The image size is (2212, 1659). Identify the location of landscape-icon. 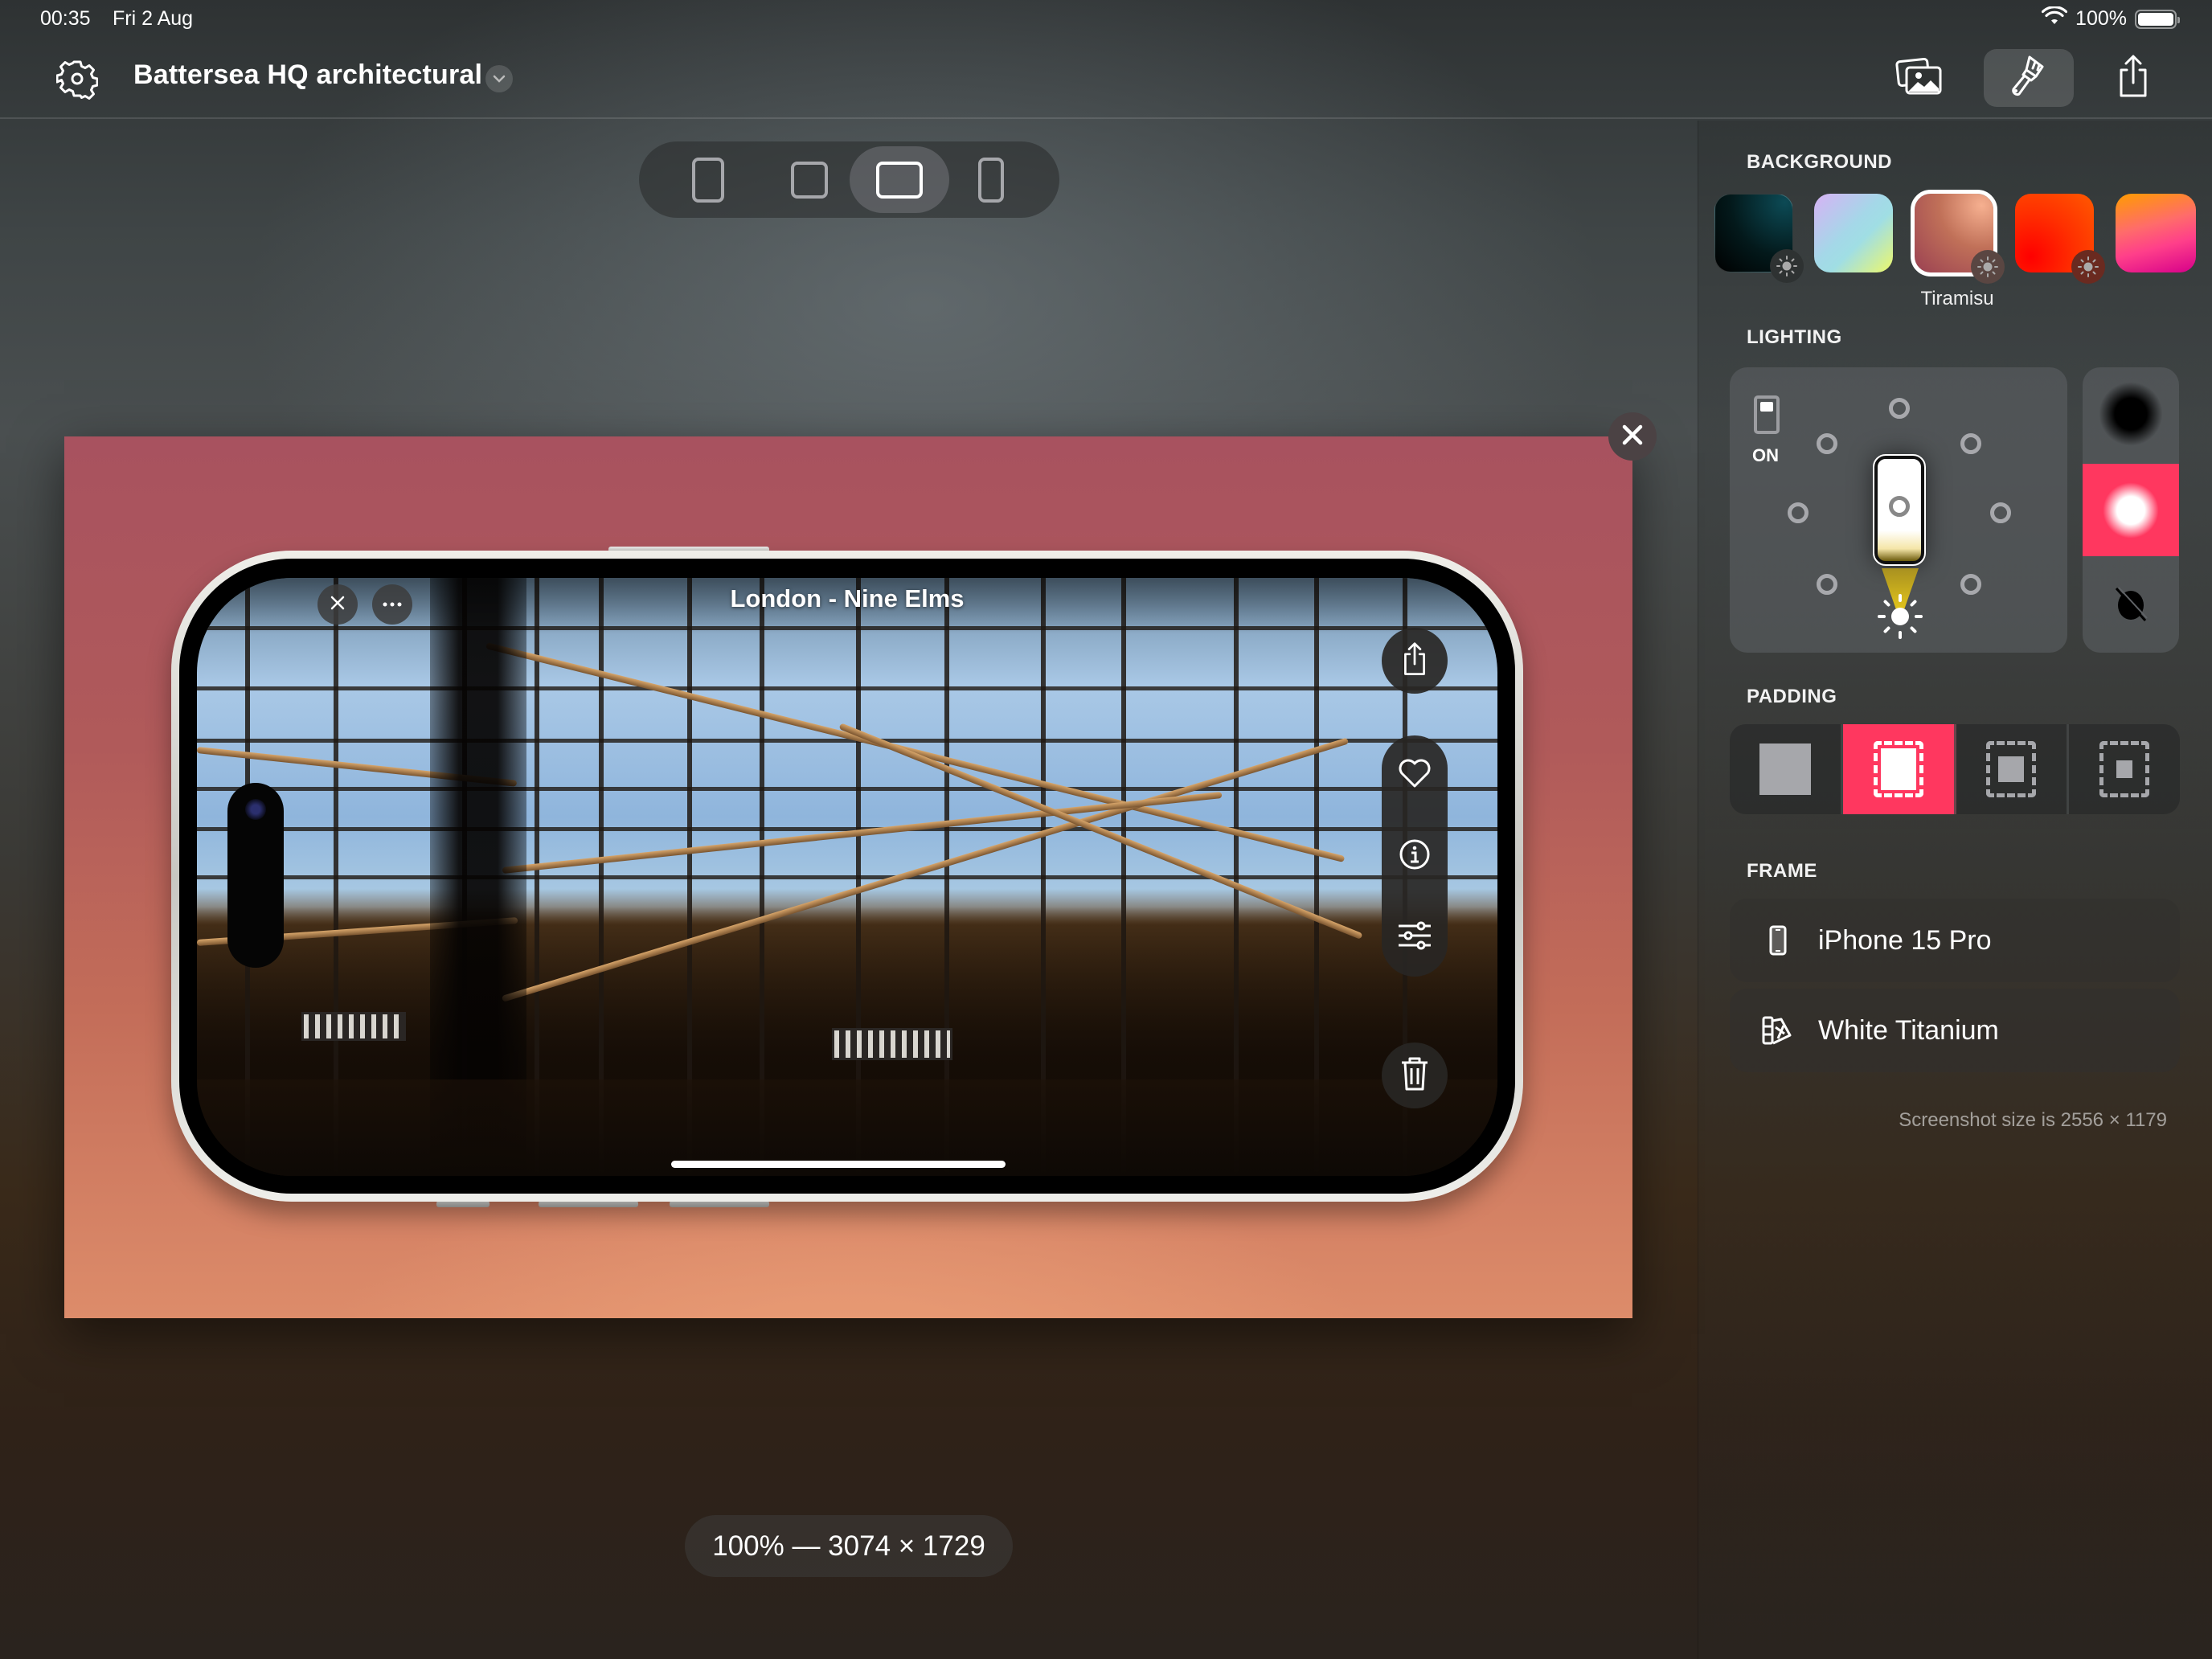
(899, 180).